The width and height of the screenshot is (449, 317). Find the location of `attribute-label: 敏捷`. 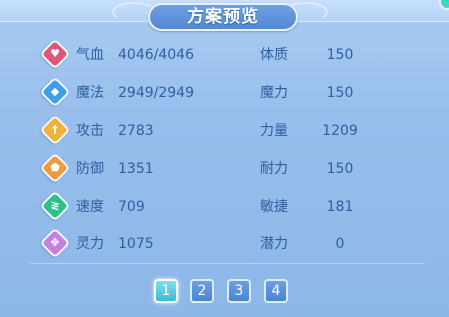

attribute-label: 敏捷 is located at coordinates (274, 207).